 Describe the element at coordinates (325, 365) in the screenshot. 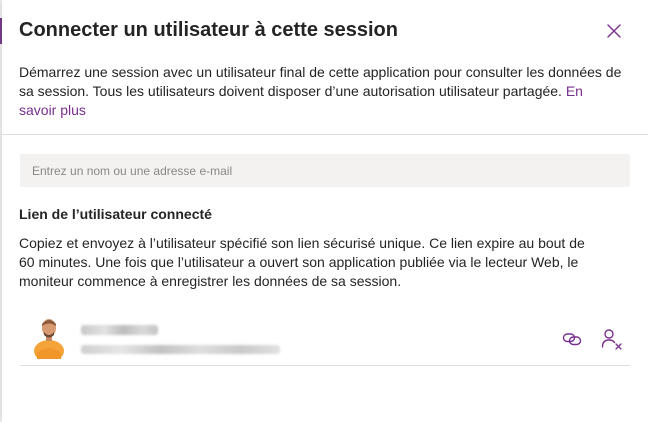

I see `row-divider` at that location.